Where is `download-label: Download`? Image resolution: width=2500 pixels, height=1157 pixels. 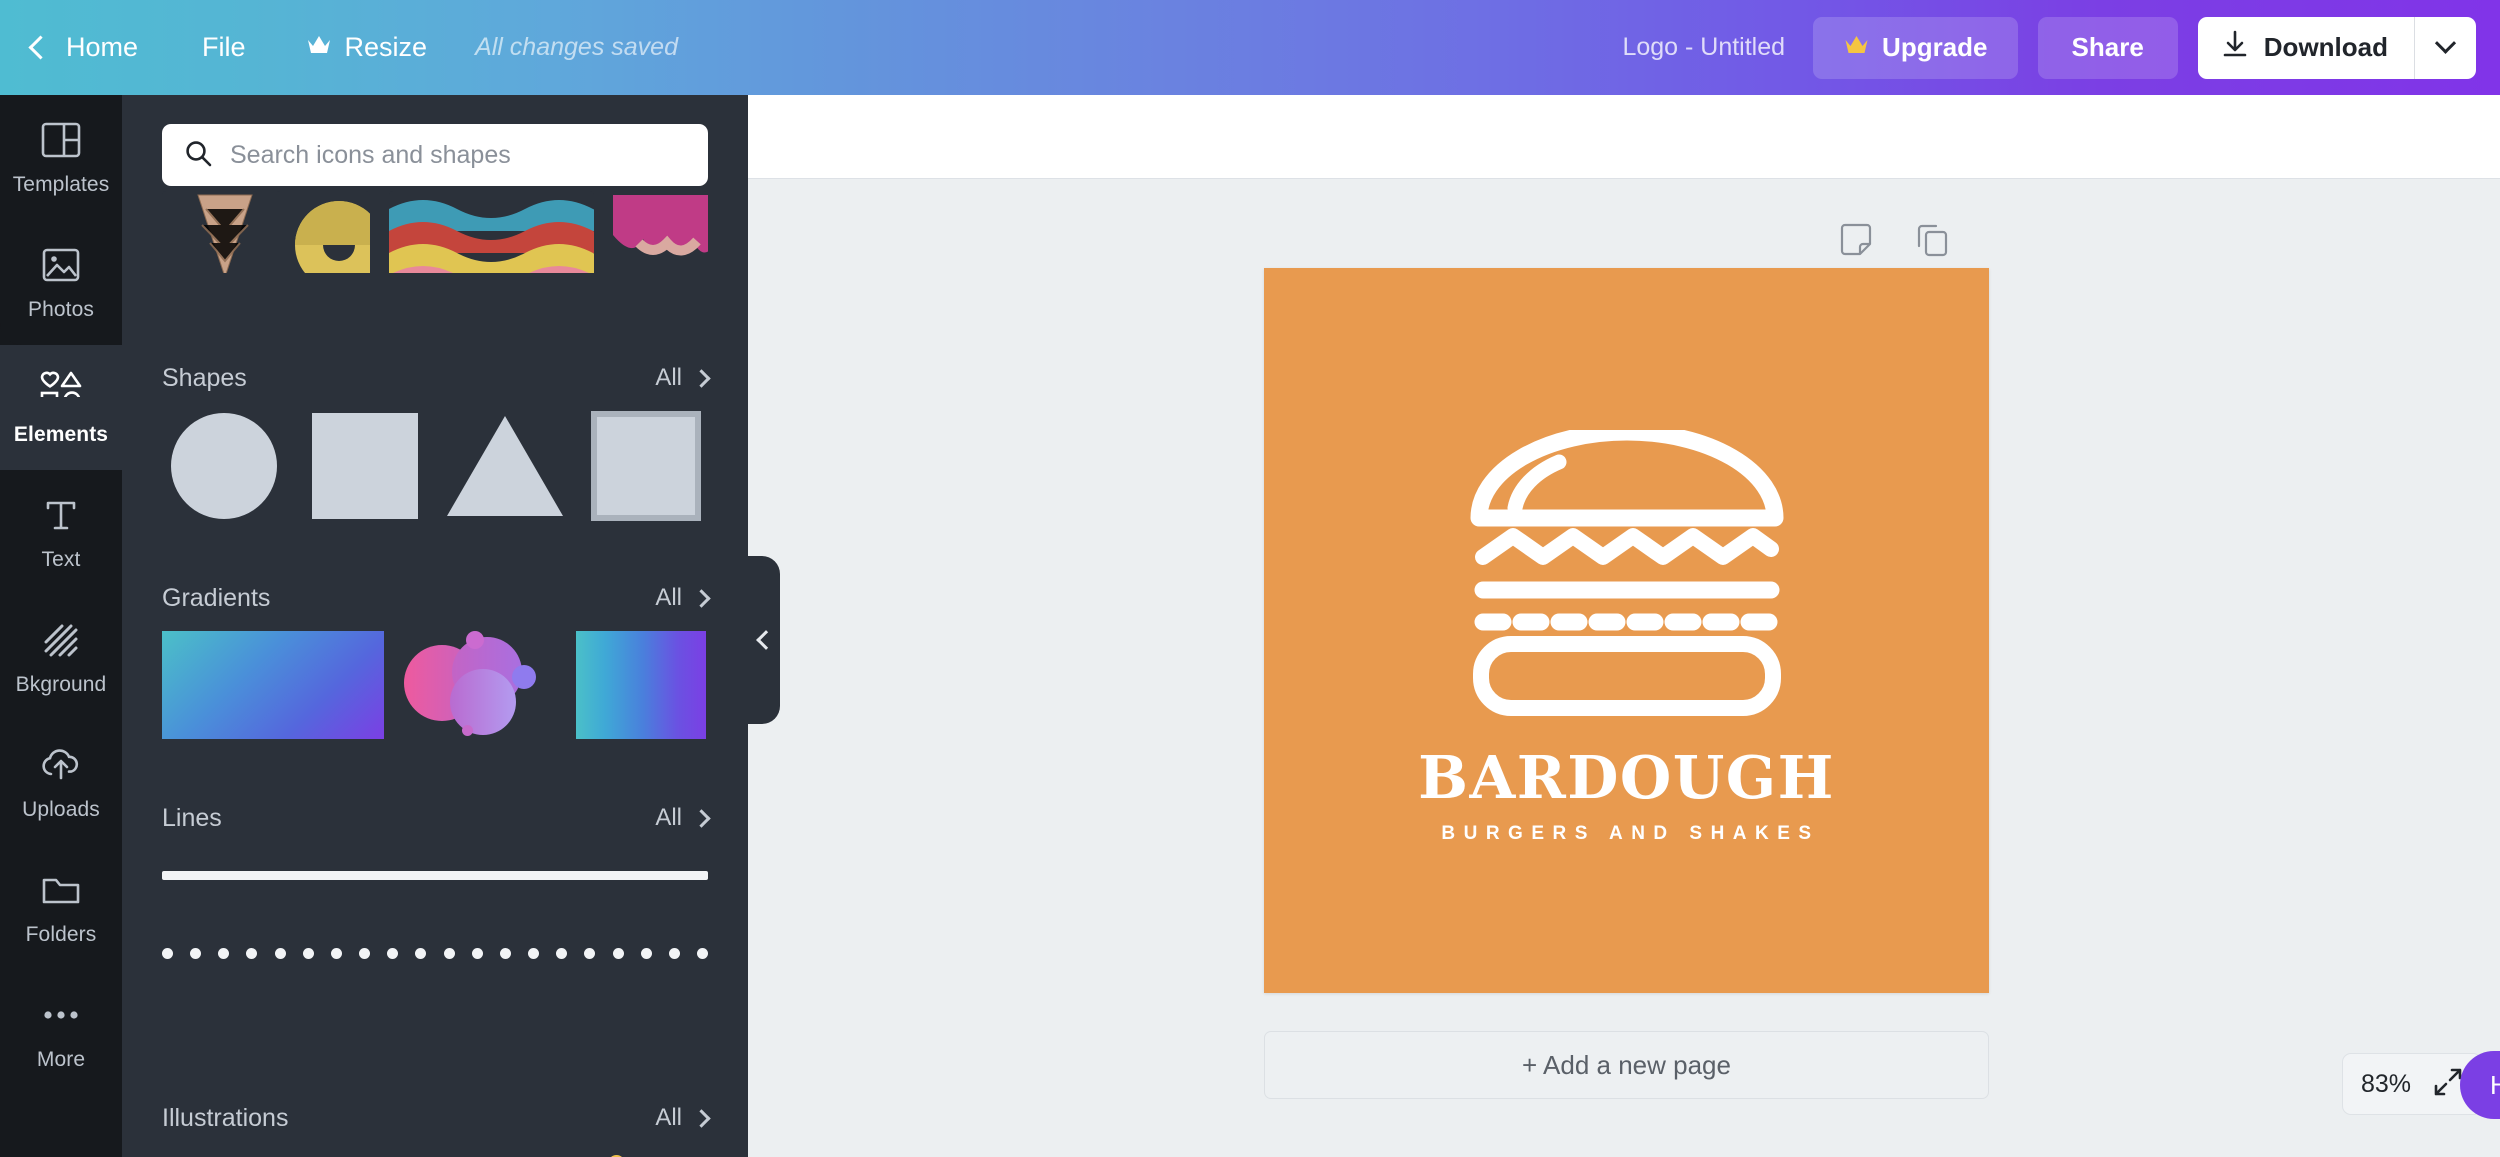 download-label: Download is located at coordinates (2325, 47).